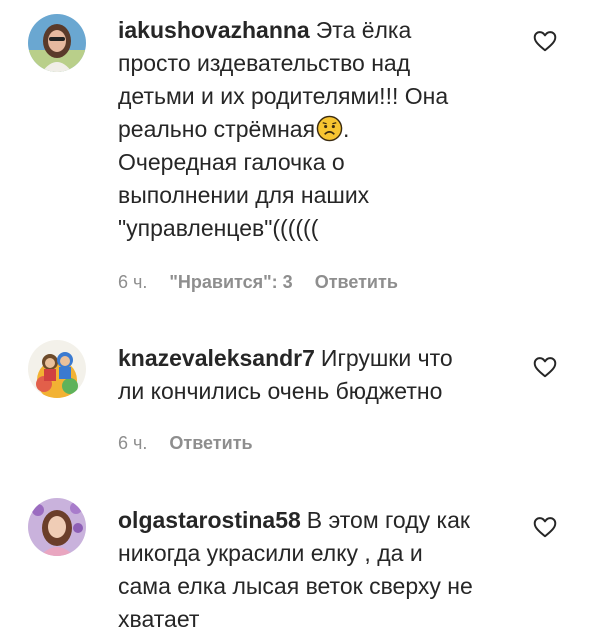 Image resolution: width=600 pixels, height=636 pixels. I want to click on username: knazevaleksandr7, so click(216, 358).